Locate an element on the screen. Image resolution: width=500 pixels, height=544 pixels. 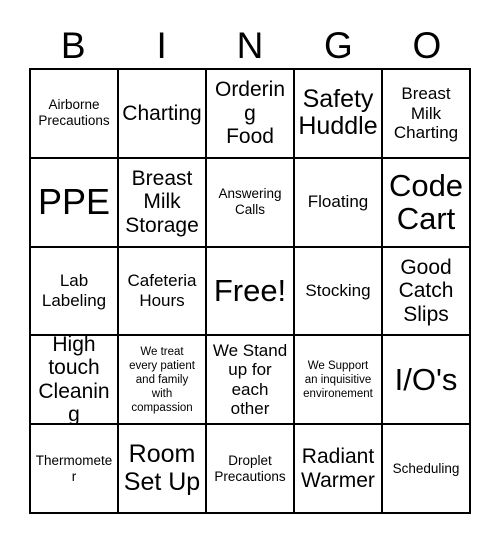
bingo-cell-label: Scheduling is located at coordinates (426, 468).